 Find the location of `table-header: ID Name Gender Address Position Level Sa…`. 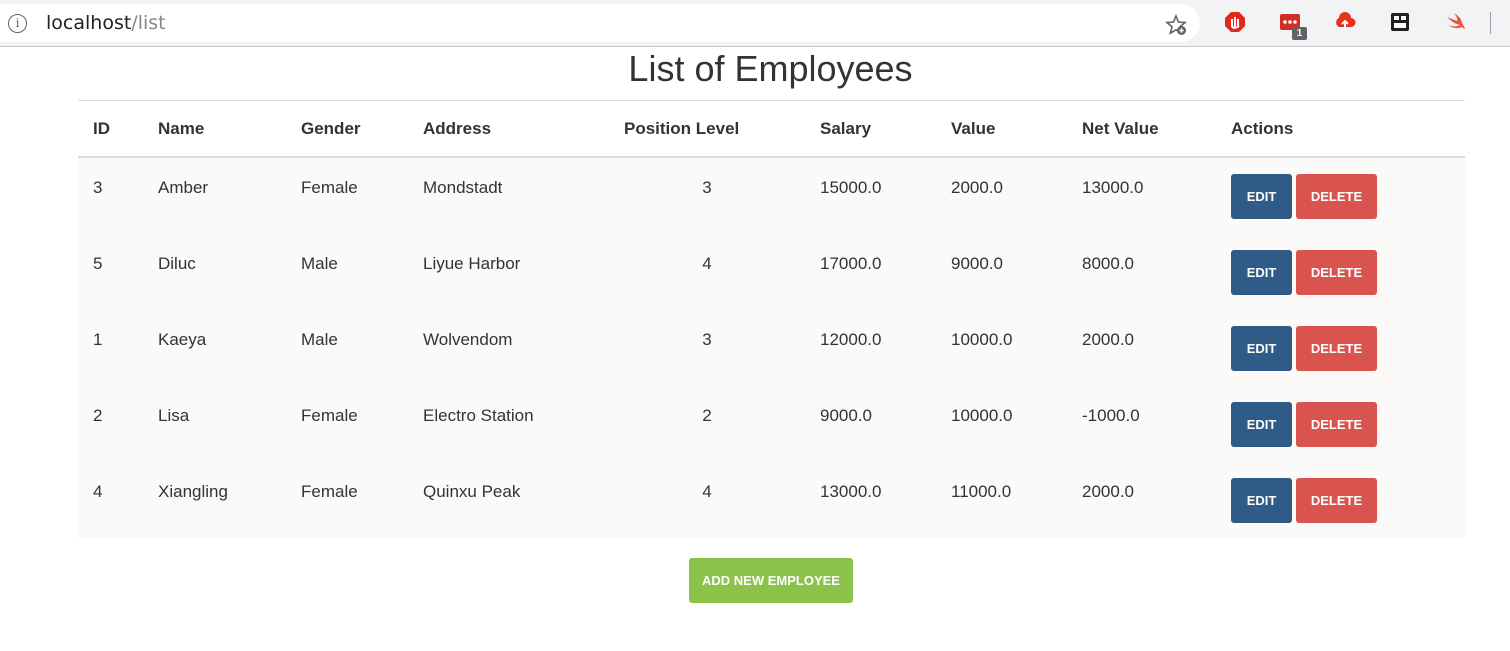

table-header: ID Name Gender Address Position Level Sa… is located at coordinates (771, 129).